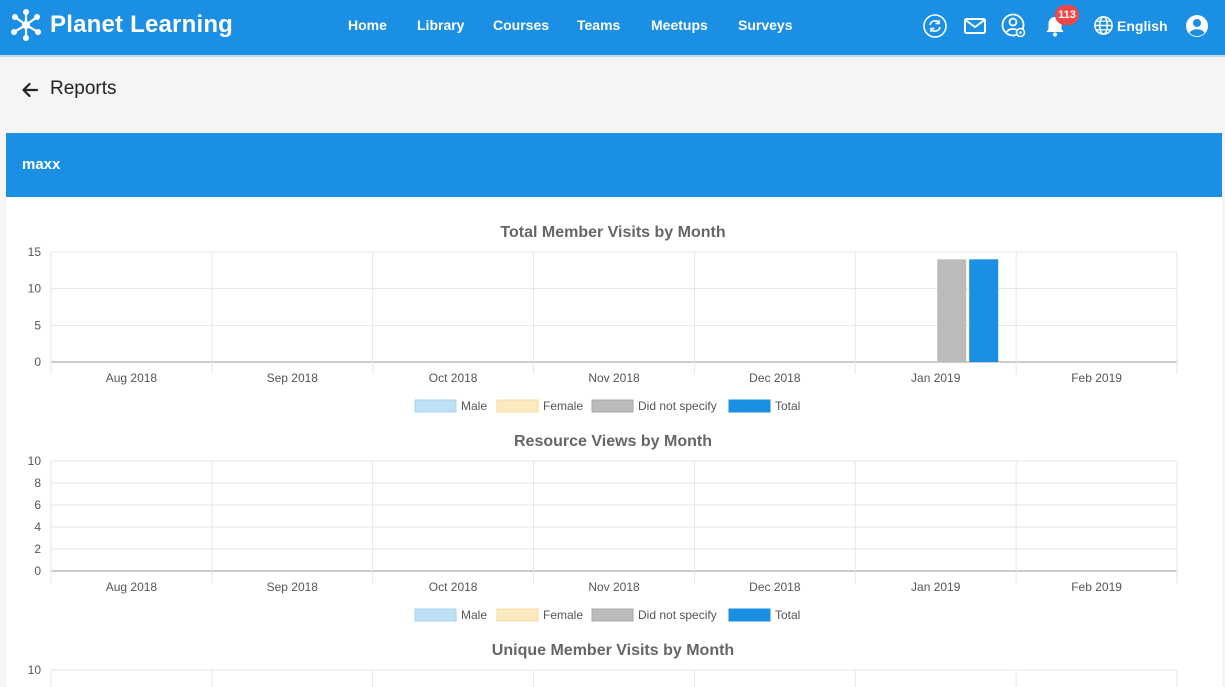 Image resolution: width=1225 pixels, height=687 pixels. What do you see at coordinates (612, 232) in the screenshot?
I see `chart-title: Total Member Visits by Month` at bounding box center [612, 232].